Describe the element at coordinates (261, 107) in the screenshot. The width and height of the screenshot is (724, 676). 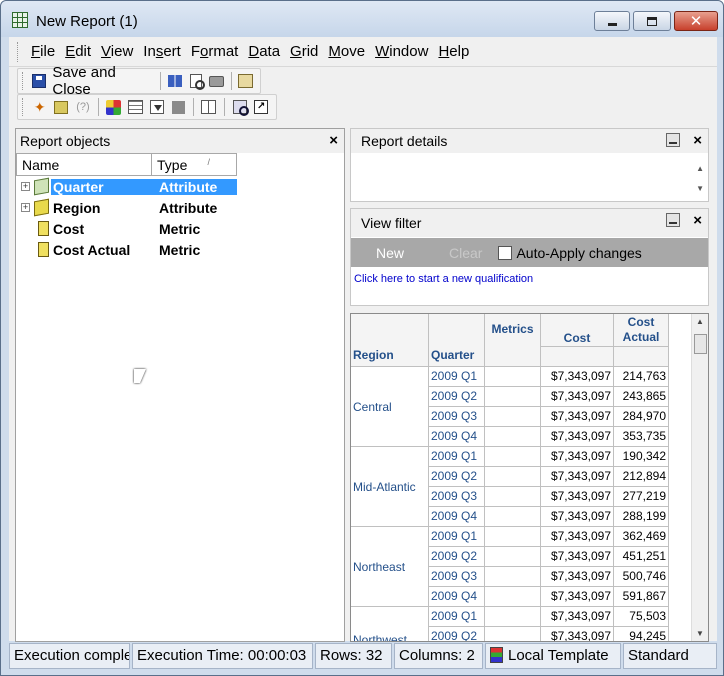
I see `shortcut-button: ↗` at that location.